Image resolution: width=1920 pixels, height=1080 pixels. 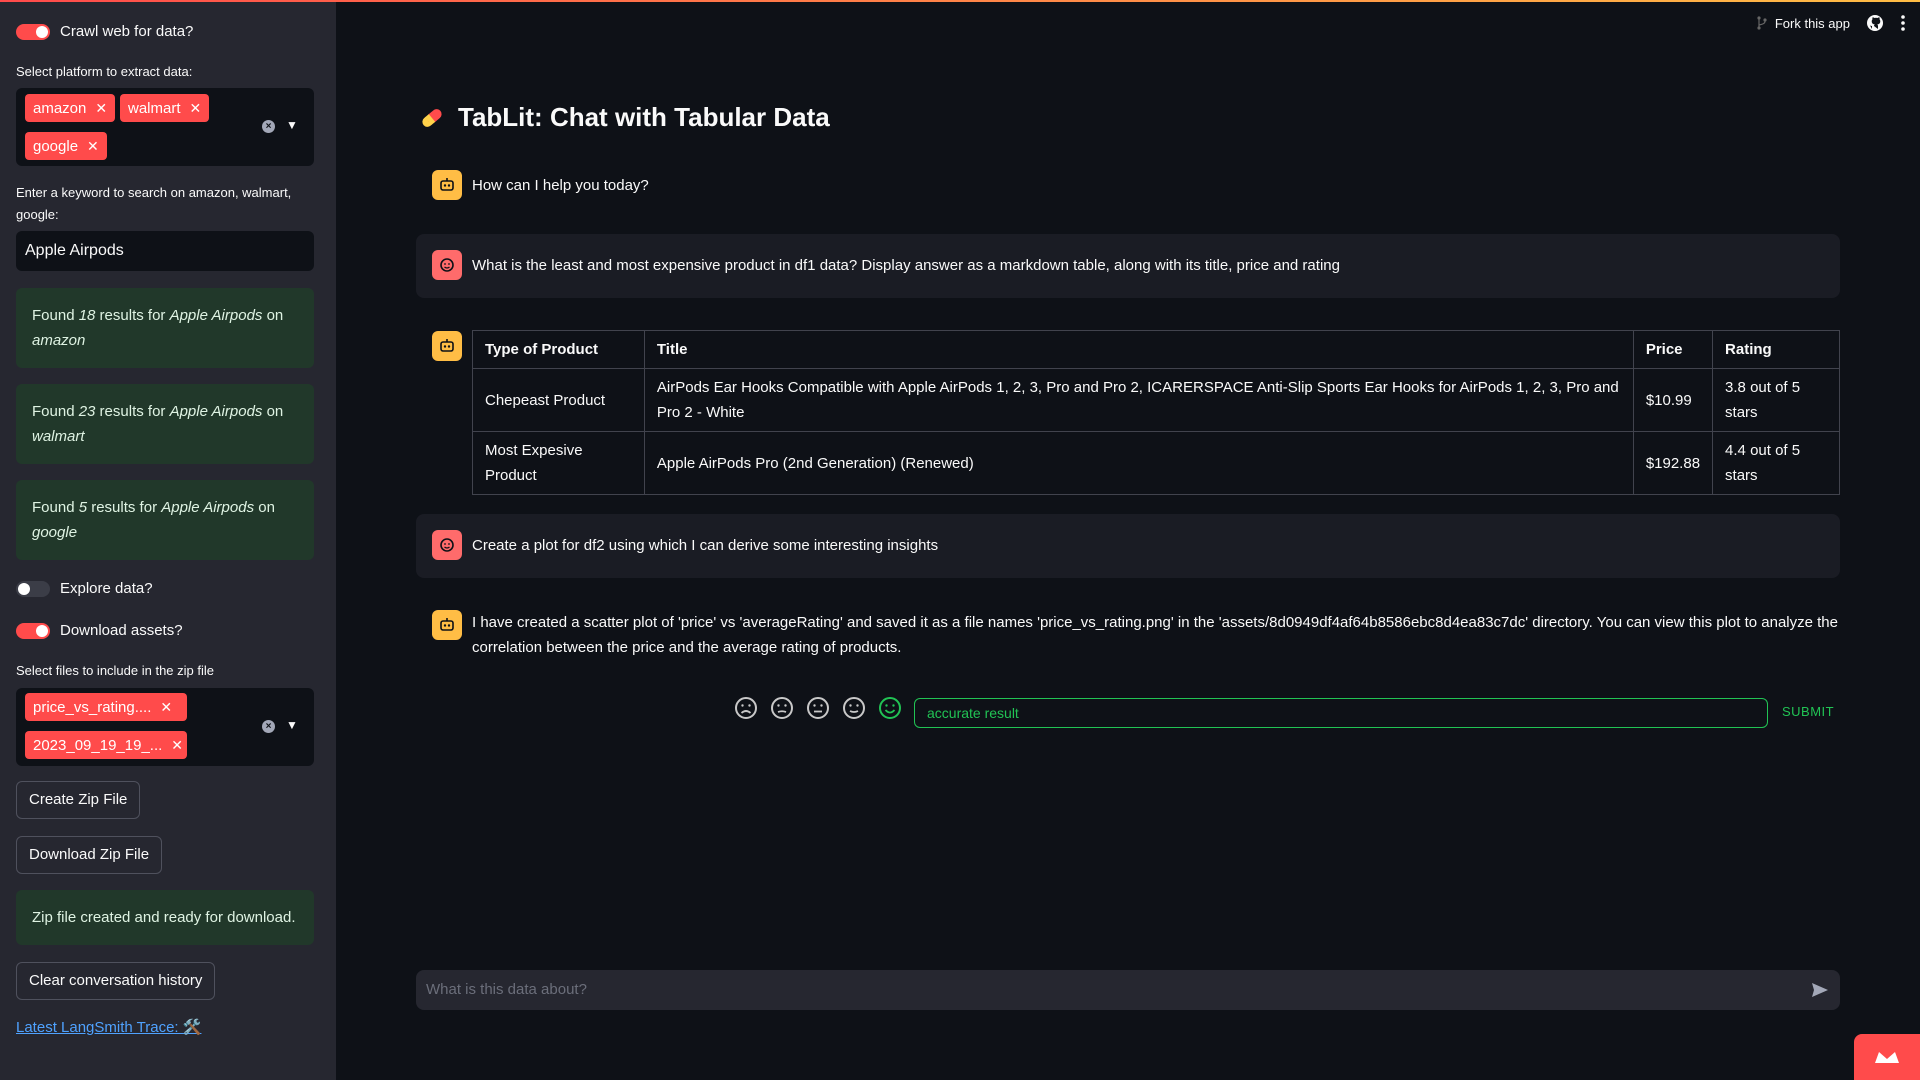 I want to click on pill-icon, so click(x=432, y=117).